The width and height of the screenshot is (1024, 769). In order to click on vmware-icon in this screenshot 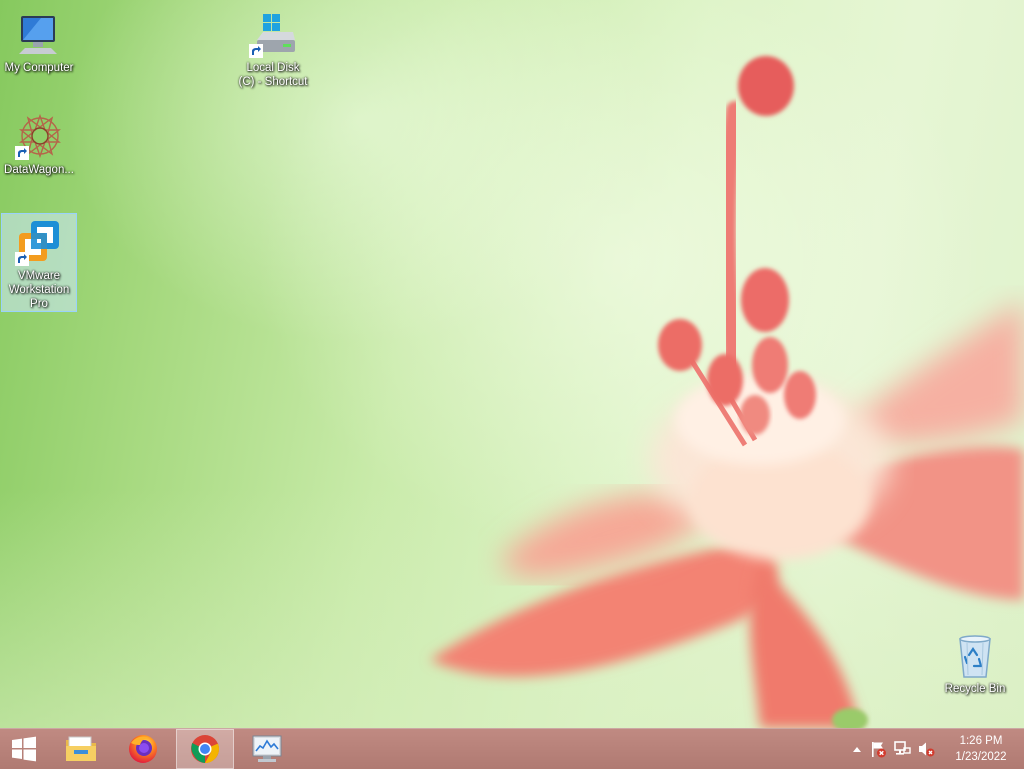, I will do `click(39, 242)`.